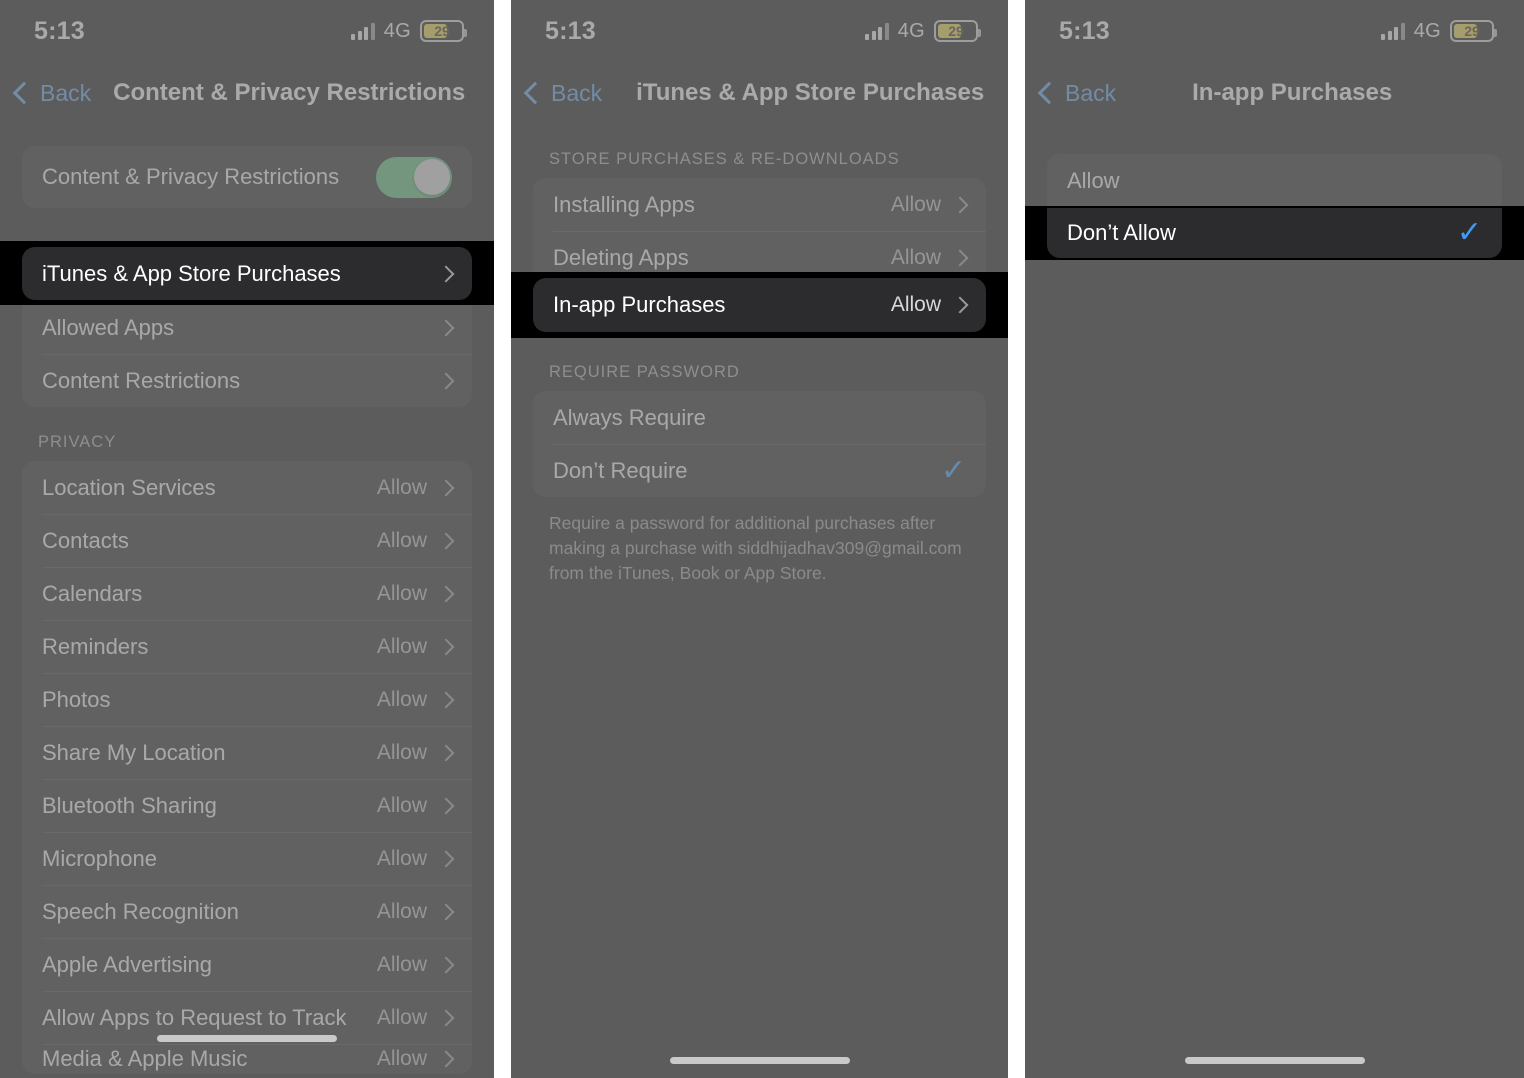  I want to click on row-always-require: Always Require, so click(759, 417).